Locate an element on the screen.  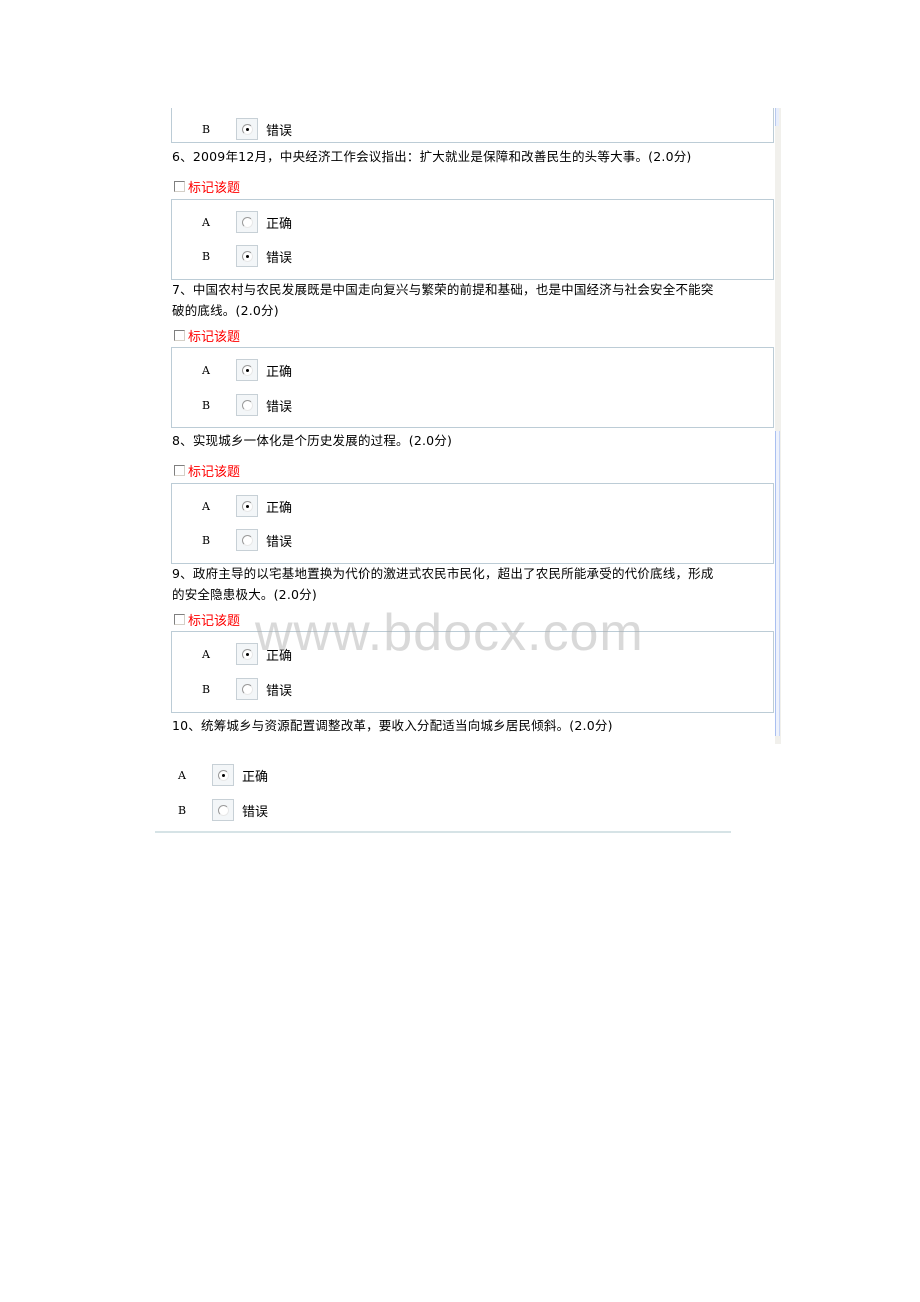
question-8-text: 8、实现城乡一体化是个历史发展的过程。(2.0分) is located at coordinates (312, 440).